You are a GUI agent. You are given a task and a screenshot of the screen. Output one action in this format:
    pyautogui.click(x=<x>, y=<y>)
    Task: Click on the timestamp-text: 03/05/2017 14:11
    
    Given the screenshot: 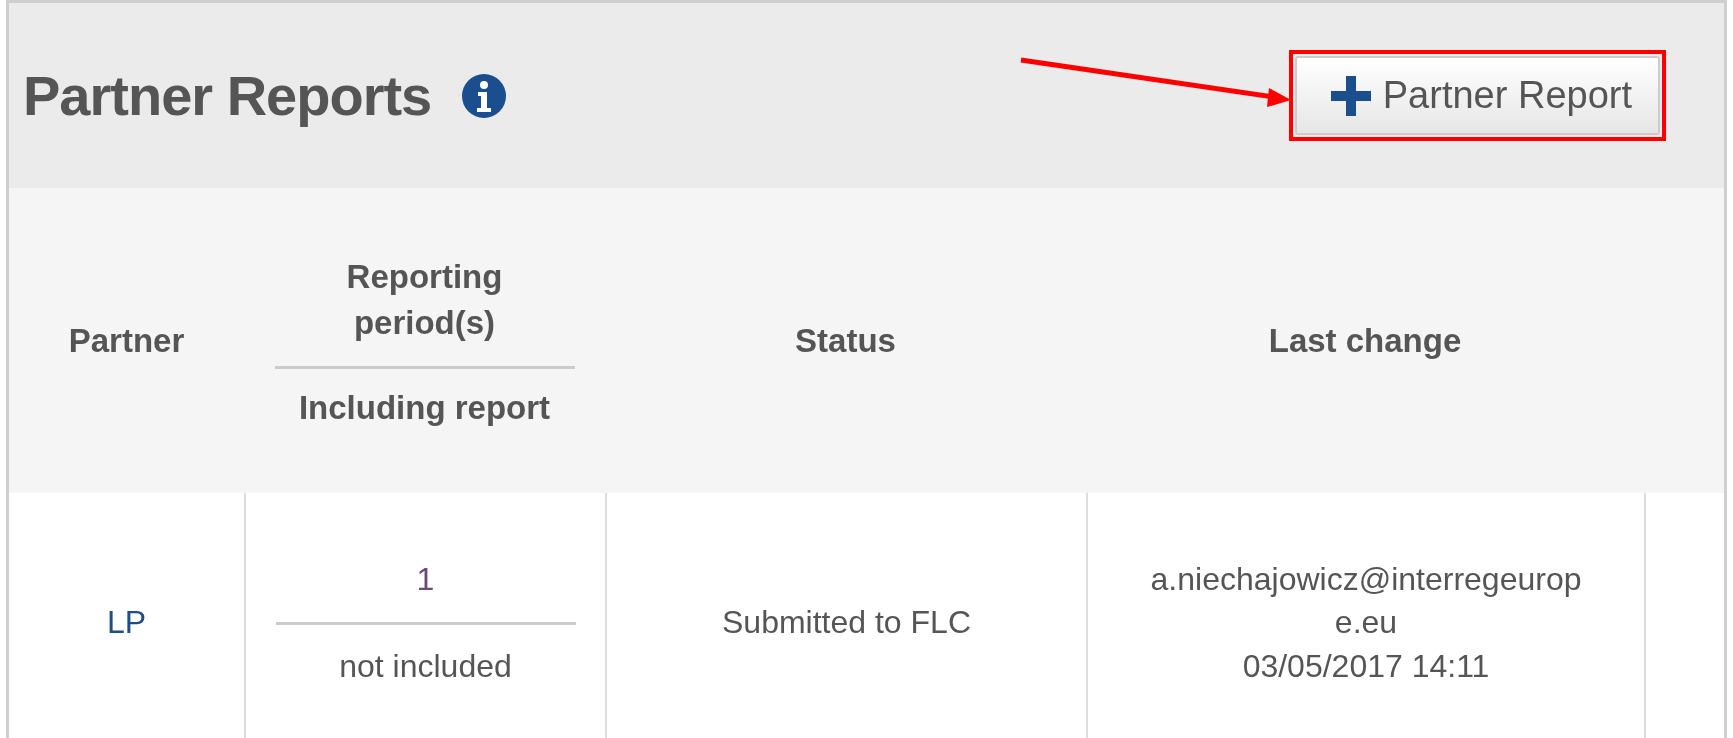 What is the action you would take?
    pyautogui.click(x=1366, y=666)
    